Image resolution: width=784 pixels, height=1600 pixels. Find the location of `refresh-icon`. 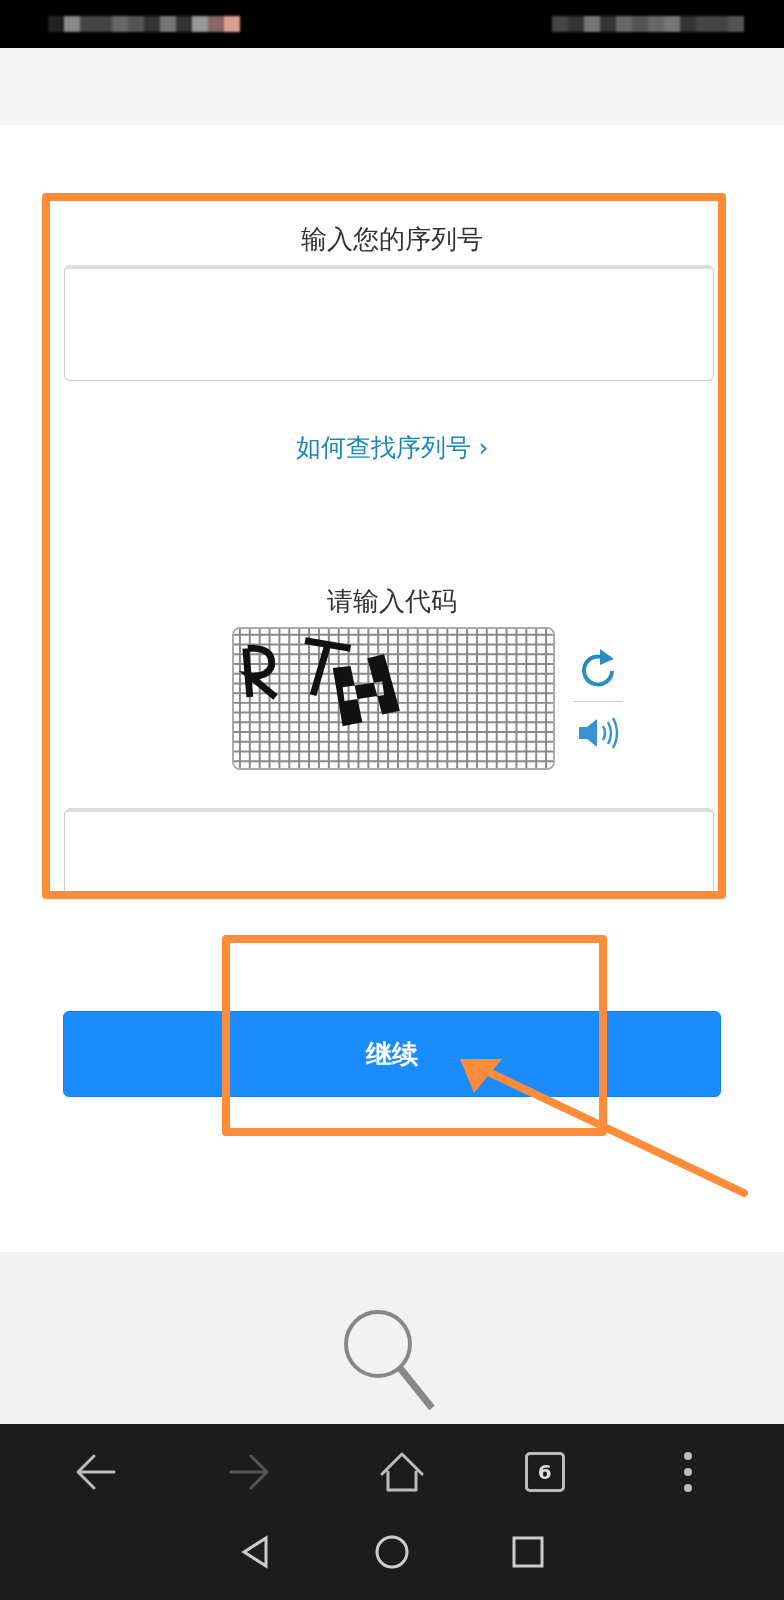

refresh-icon is located at coordinates (597, 667).